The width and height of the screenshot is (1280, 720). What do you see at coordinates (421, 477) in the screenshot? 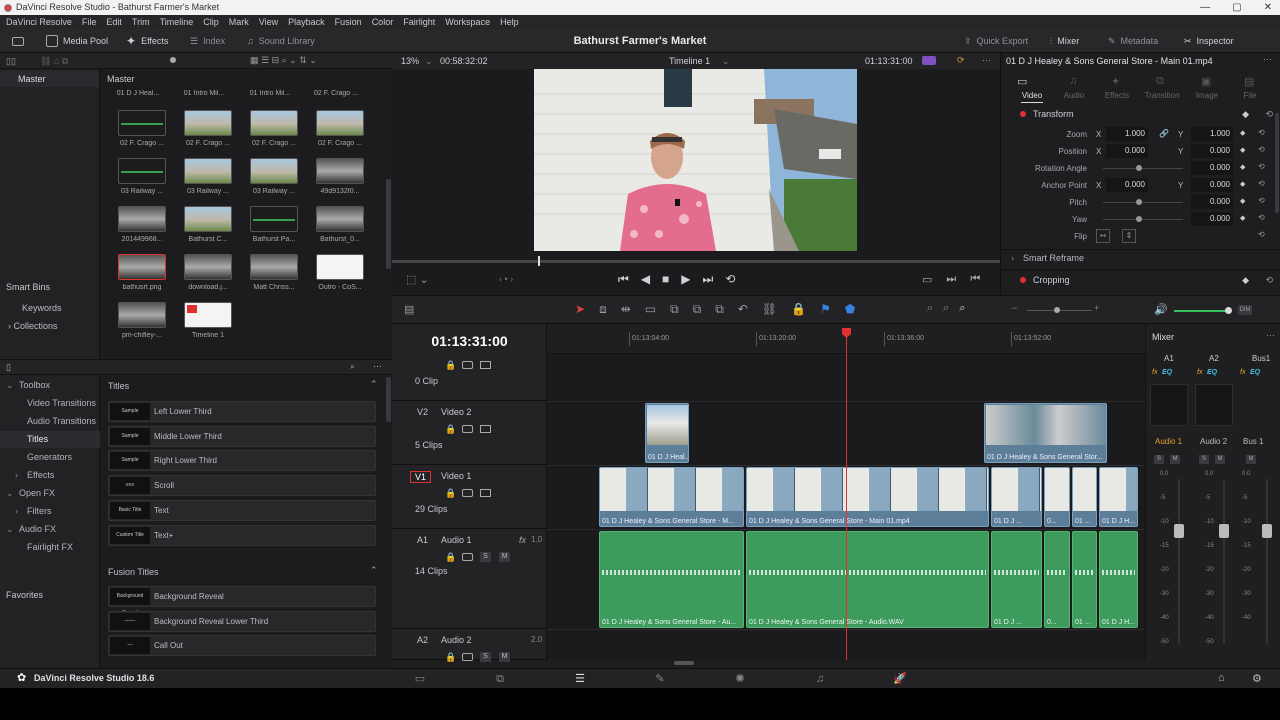
I see `track-id: V1` at bounding box center [421, 477].